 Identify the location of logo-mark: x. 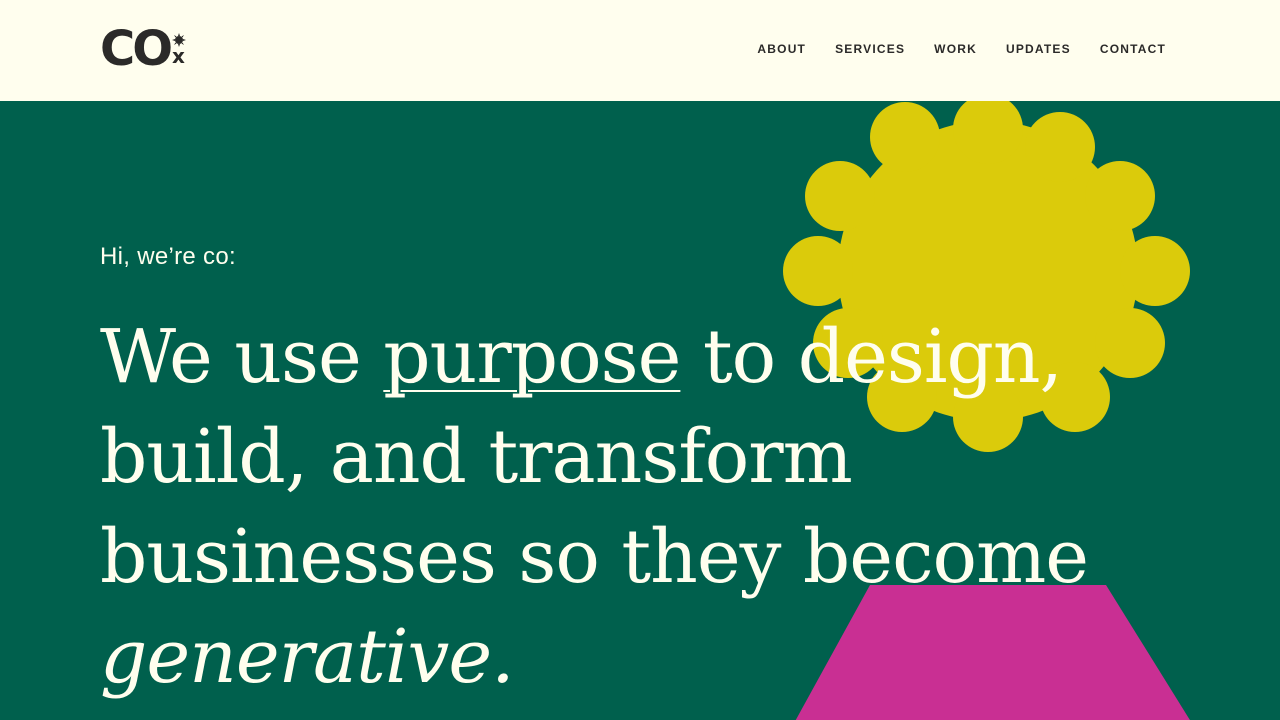
(180, 49).